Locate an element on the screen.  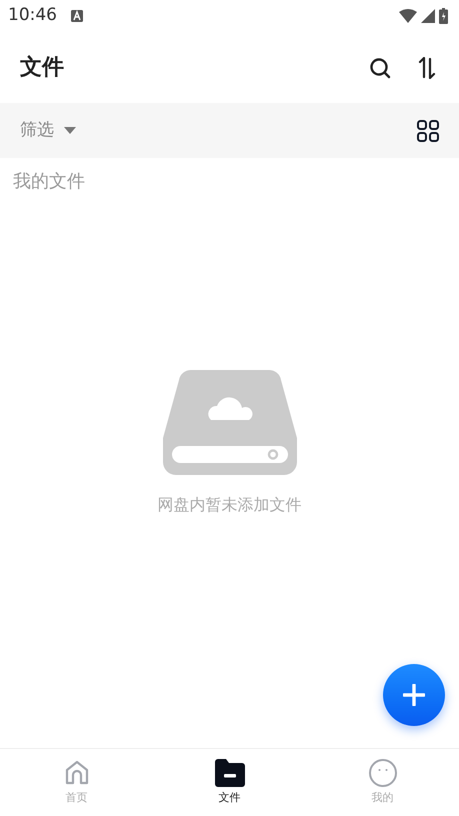
sort-icon is located at coordinates (427, 67).